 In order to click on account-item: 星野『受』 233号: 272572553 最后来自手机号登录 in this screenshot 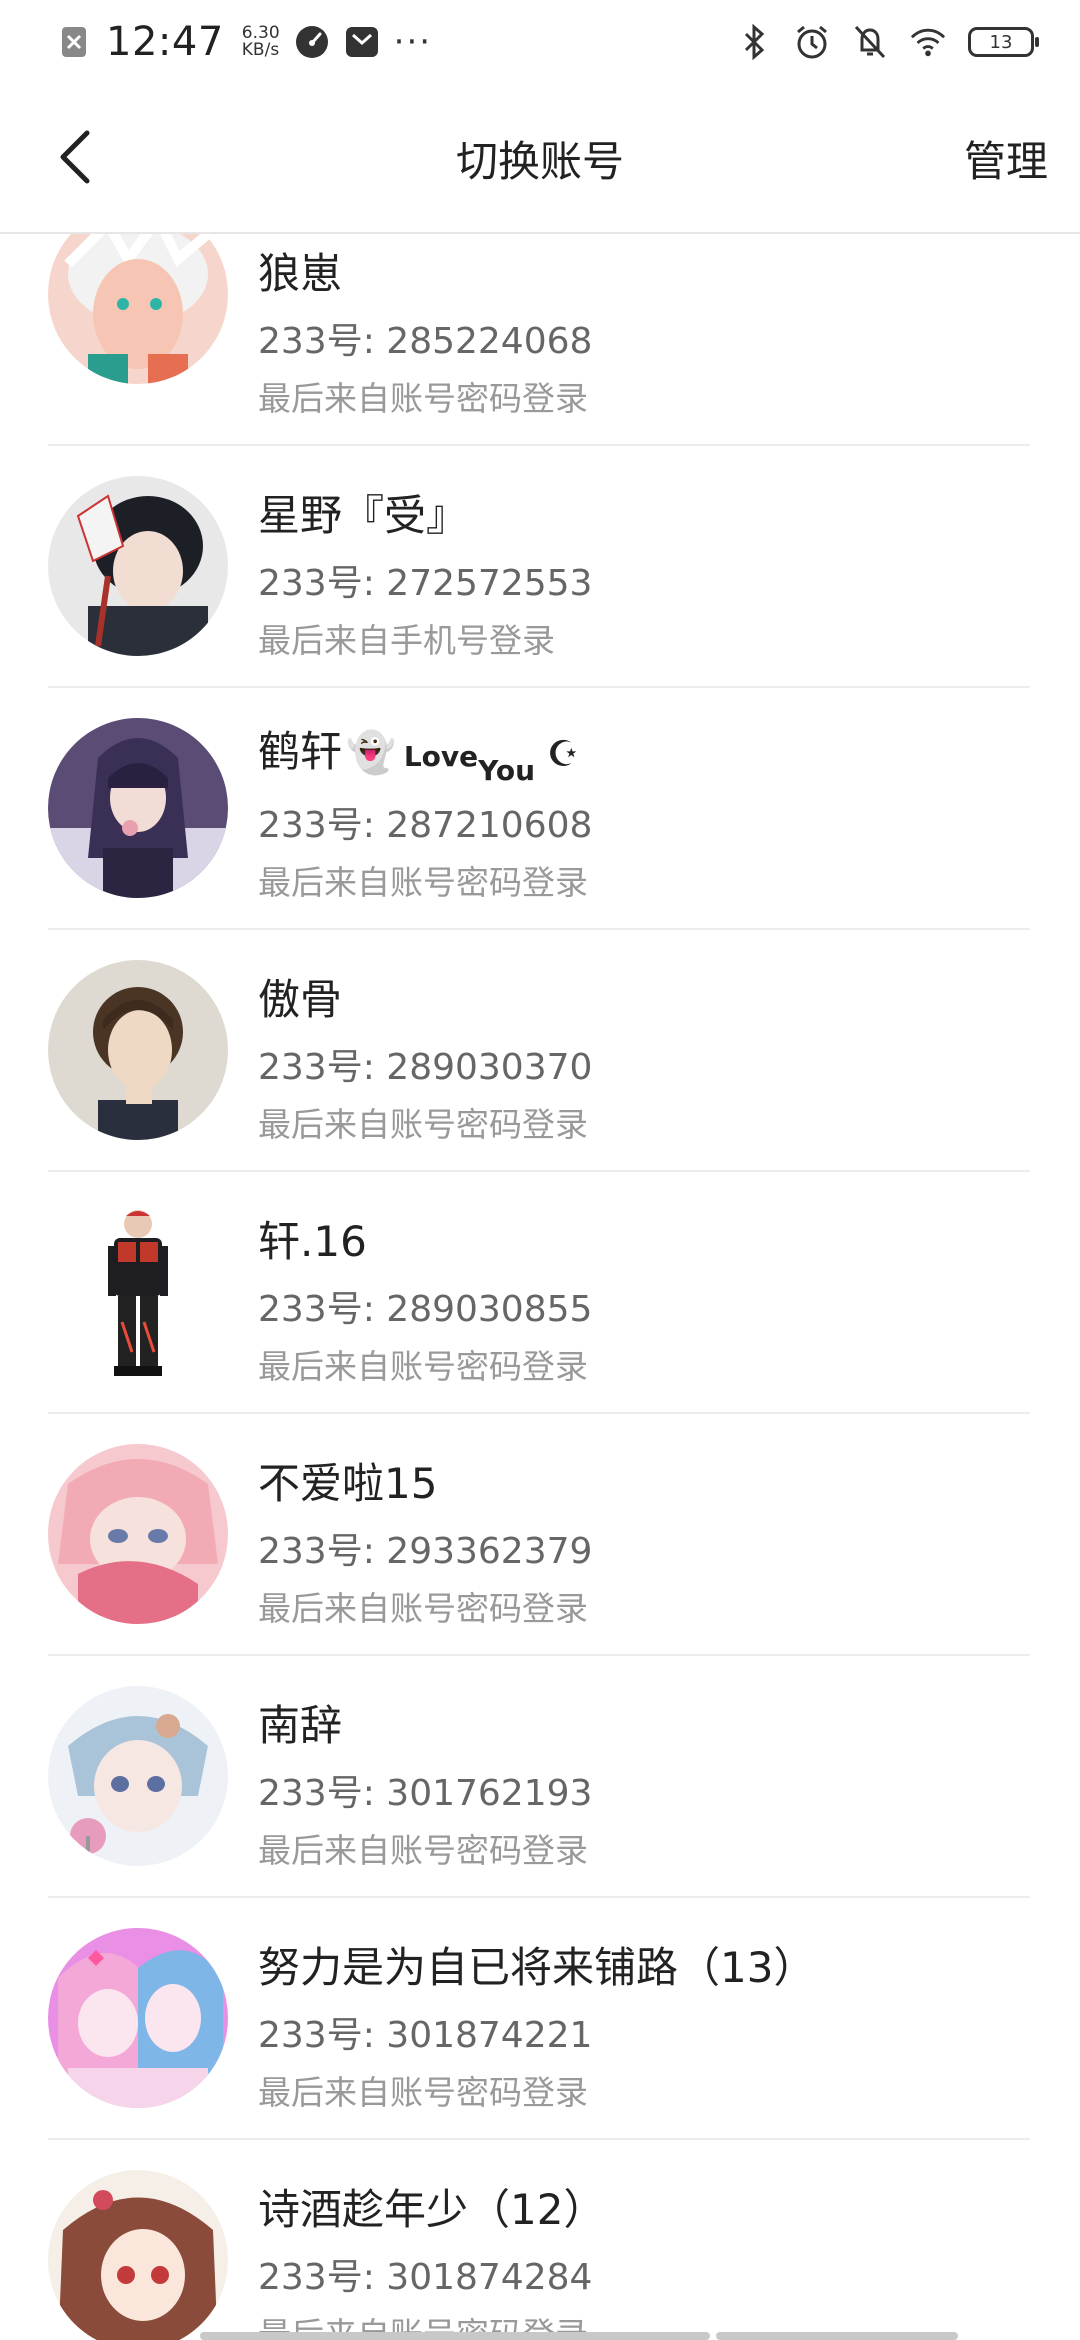, I will do `click(540, 567)`.